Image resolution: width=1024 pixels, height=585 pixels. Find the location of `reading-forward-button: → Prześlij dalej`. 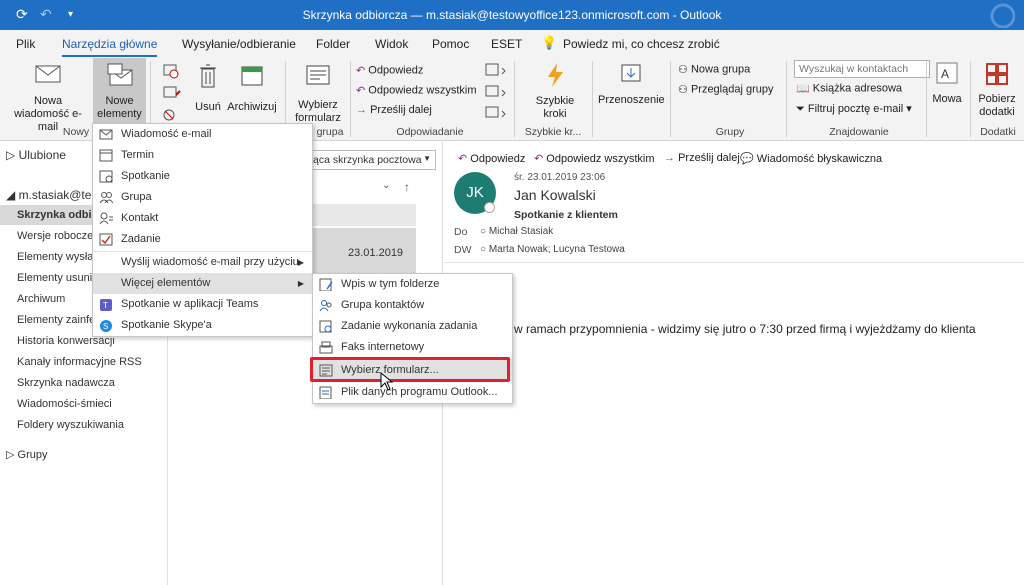

reading-forward-button: → Prześlij dalej is located at coordinates (702, 158).